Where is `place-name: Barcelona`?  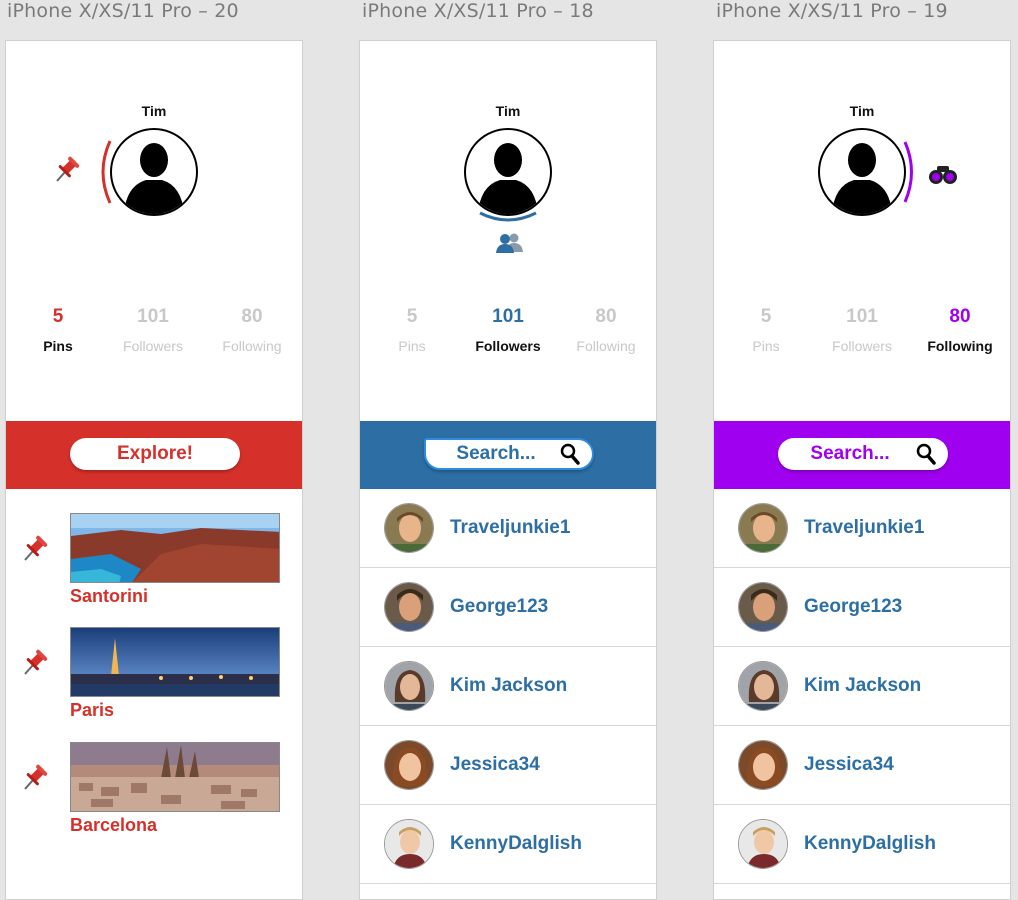 place-name: Barcelona is located at coordinates (114, 825).